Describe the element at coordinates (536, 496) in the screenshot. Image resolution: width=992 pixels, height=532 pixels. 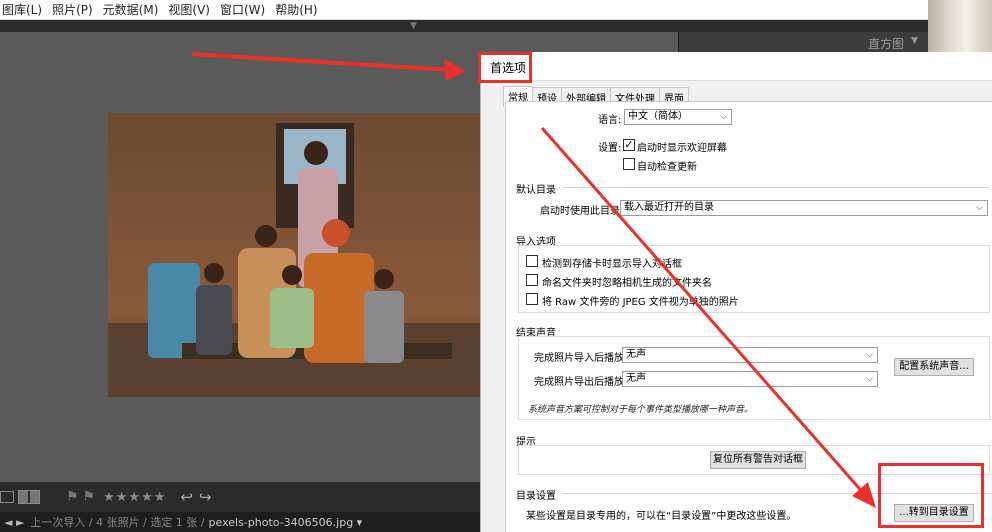
I see `catalog-settings-header: 目录设置` at that location.